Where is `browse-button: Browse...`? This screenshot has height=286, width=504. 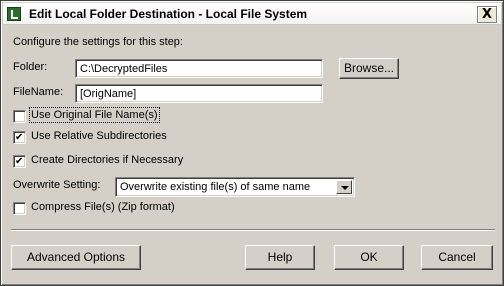 browse-button: Browse... is located at coordinates (369, 68).